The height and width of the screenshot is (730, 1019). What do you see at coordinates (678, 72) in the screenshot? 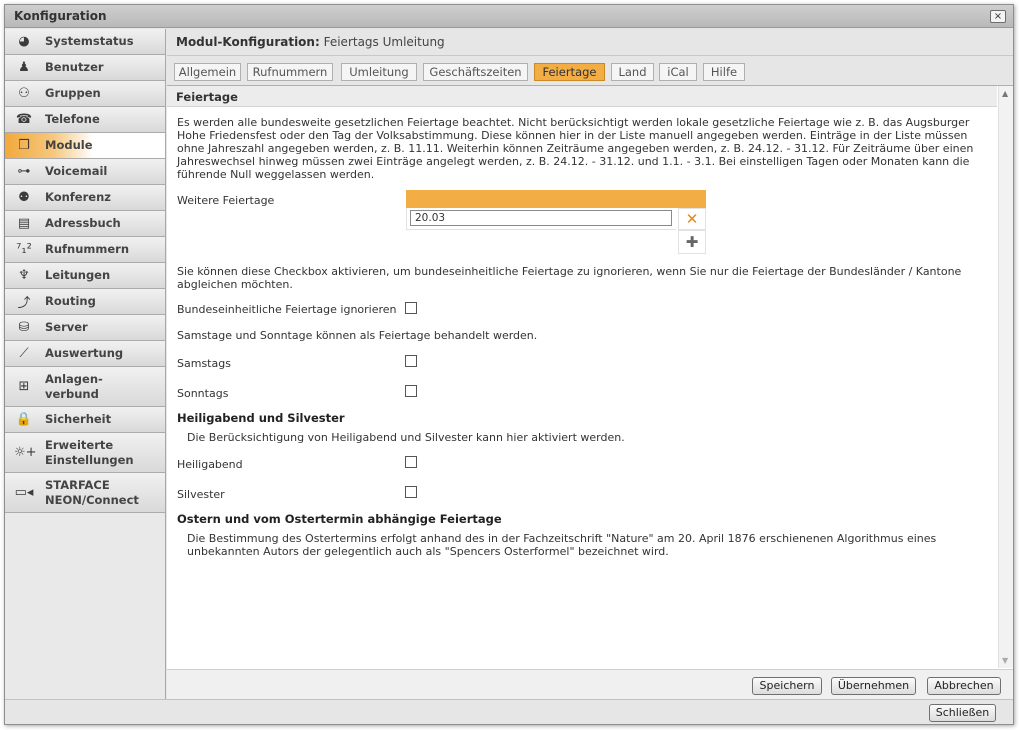
I see `tab-ical: iCal` at bounding box center [678, 72].